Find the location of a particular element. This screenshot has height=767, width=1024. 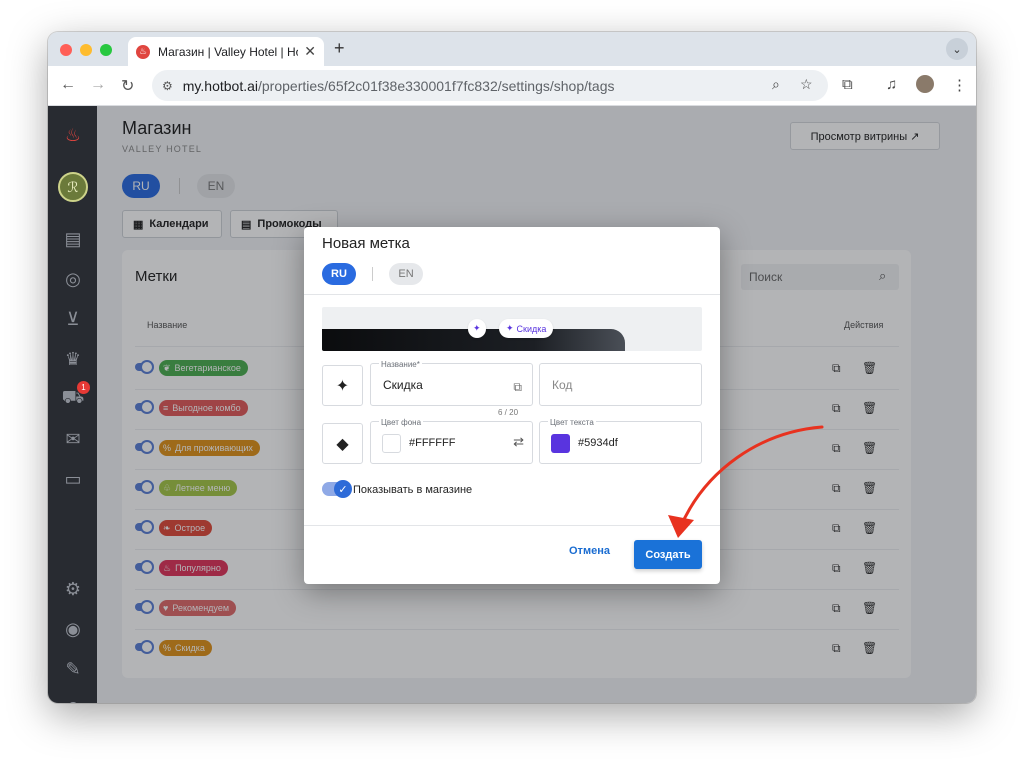

tag-preview: ✦ ✦ Скидка is located at coordinates (512, 329).